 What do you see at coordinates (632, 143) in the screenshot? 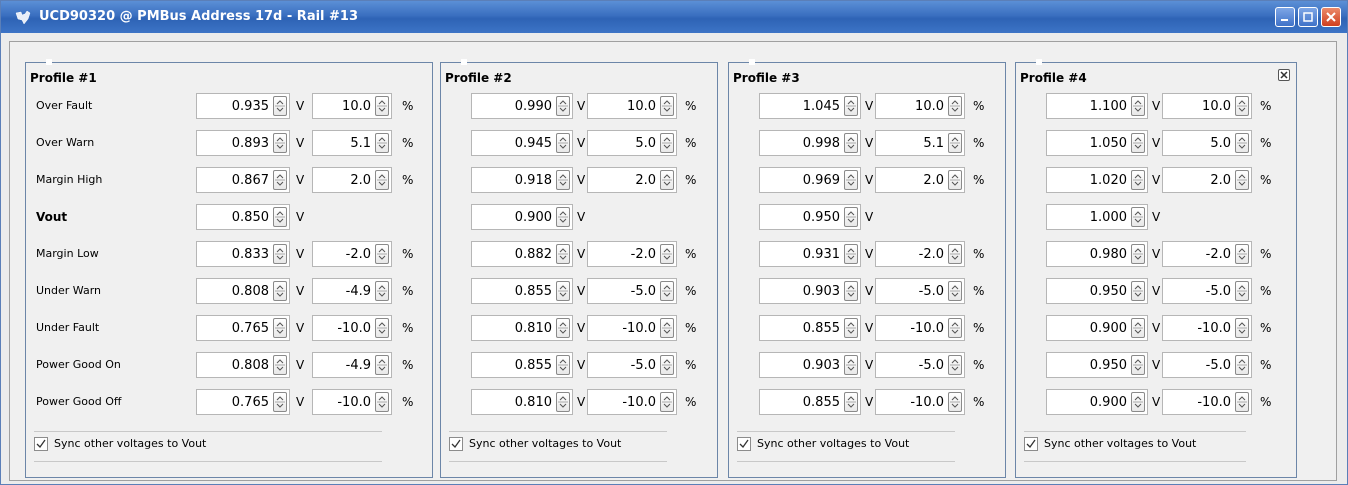
I see `percent-spinbox: 5.0` at bounding box center [632, 143].